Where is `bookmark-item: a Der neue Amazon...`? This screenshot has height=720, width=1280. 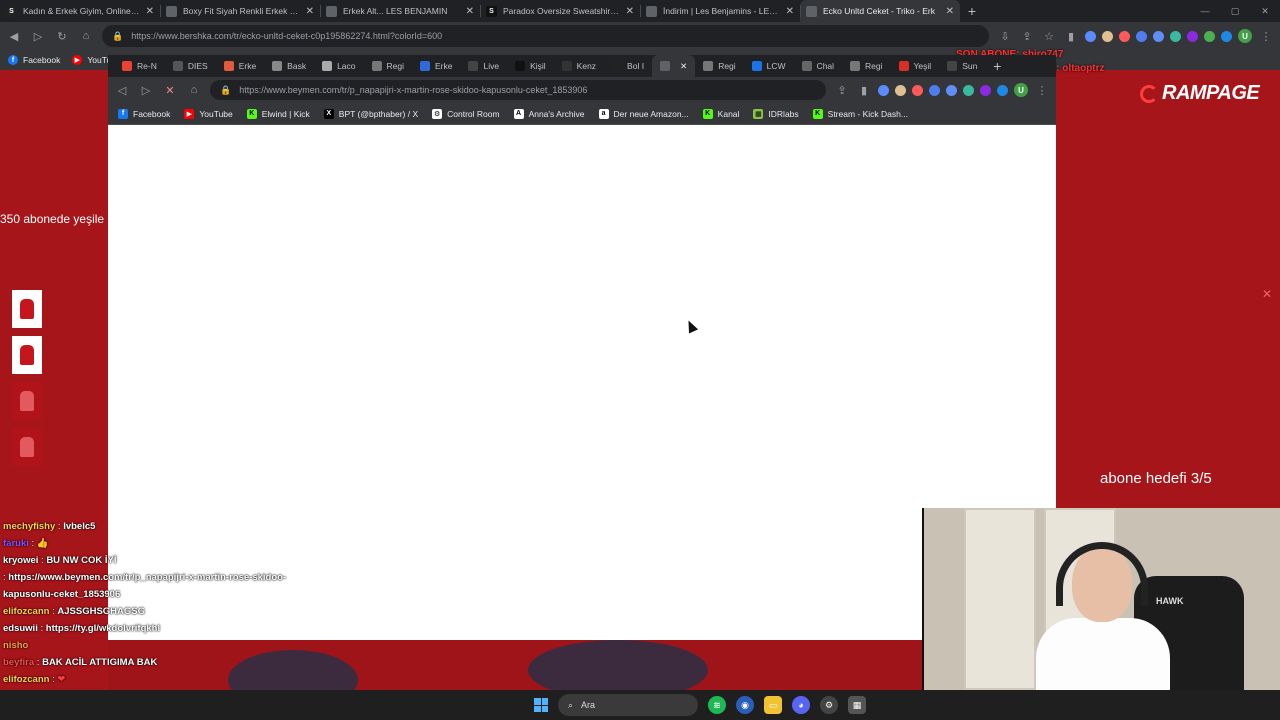
bookmark-item: a Der neue Amazon... is located at coordinates (643, 113).